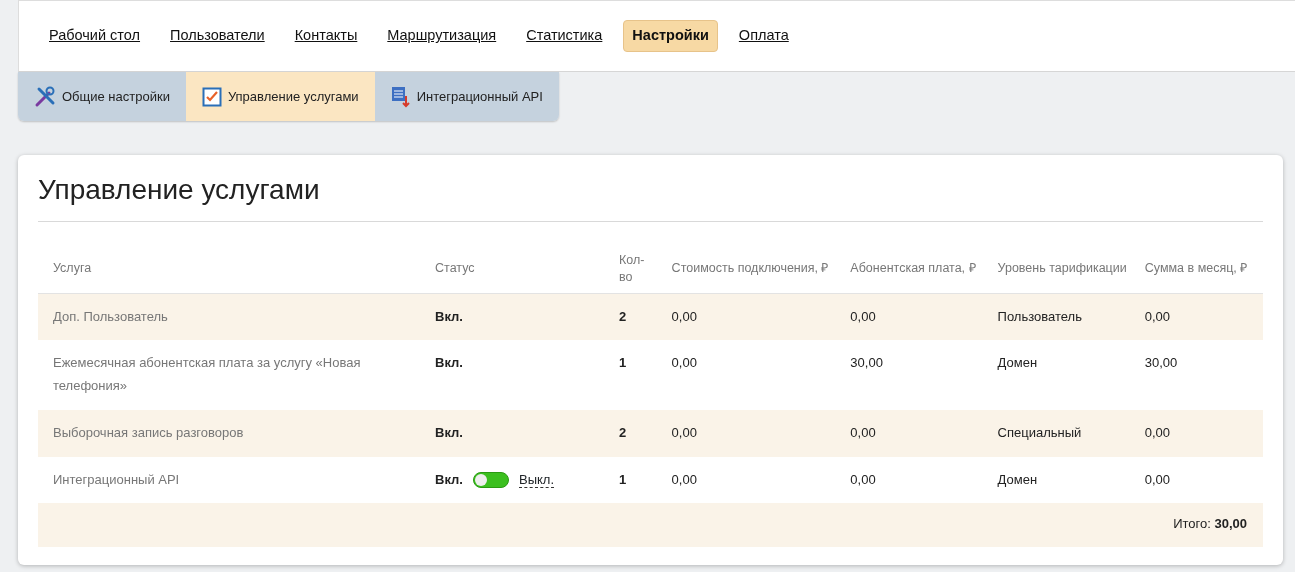  I want to click on nav-link: Настройки, so click(670, 36).